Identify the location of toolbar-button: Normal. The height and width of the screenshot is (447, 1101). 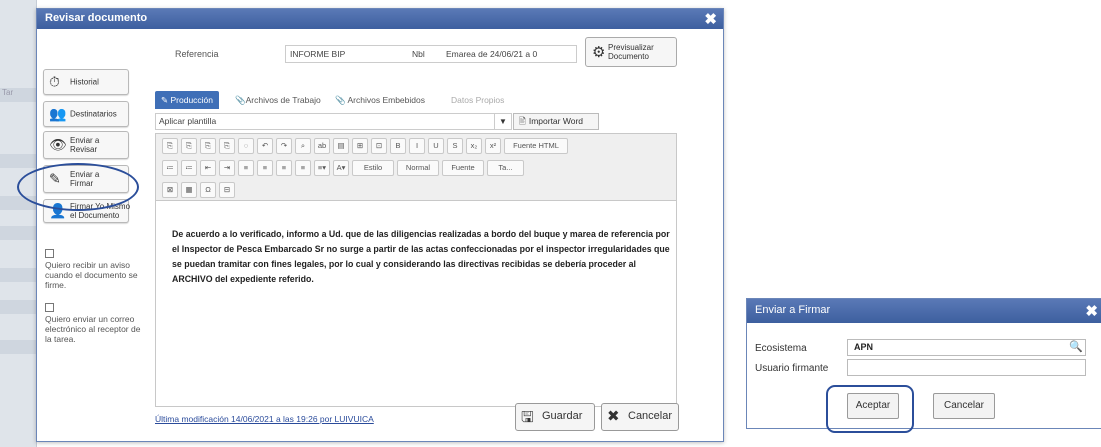
(418, 168).